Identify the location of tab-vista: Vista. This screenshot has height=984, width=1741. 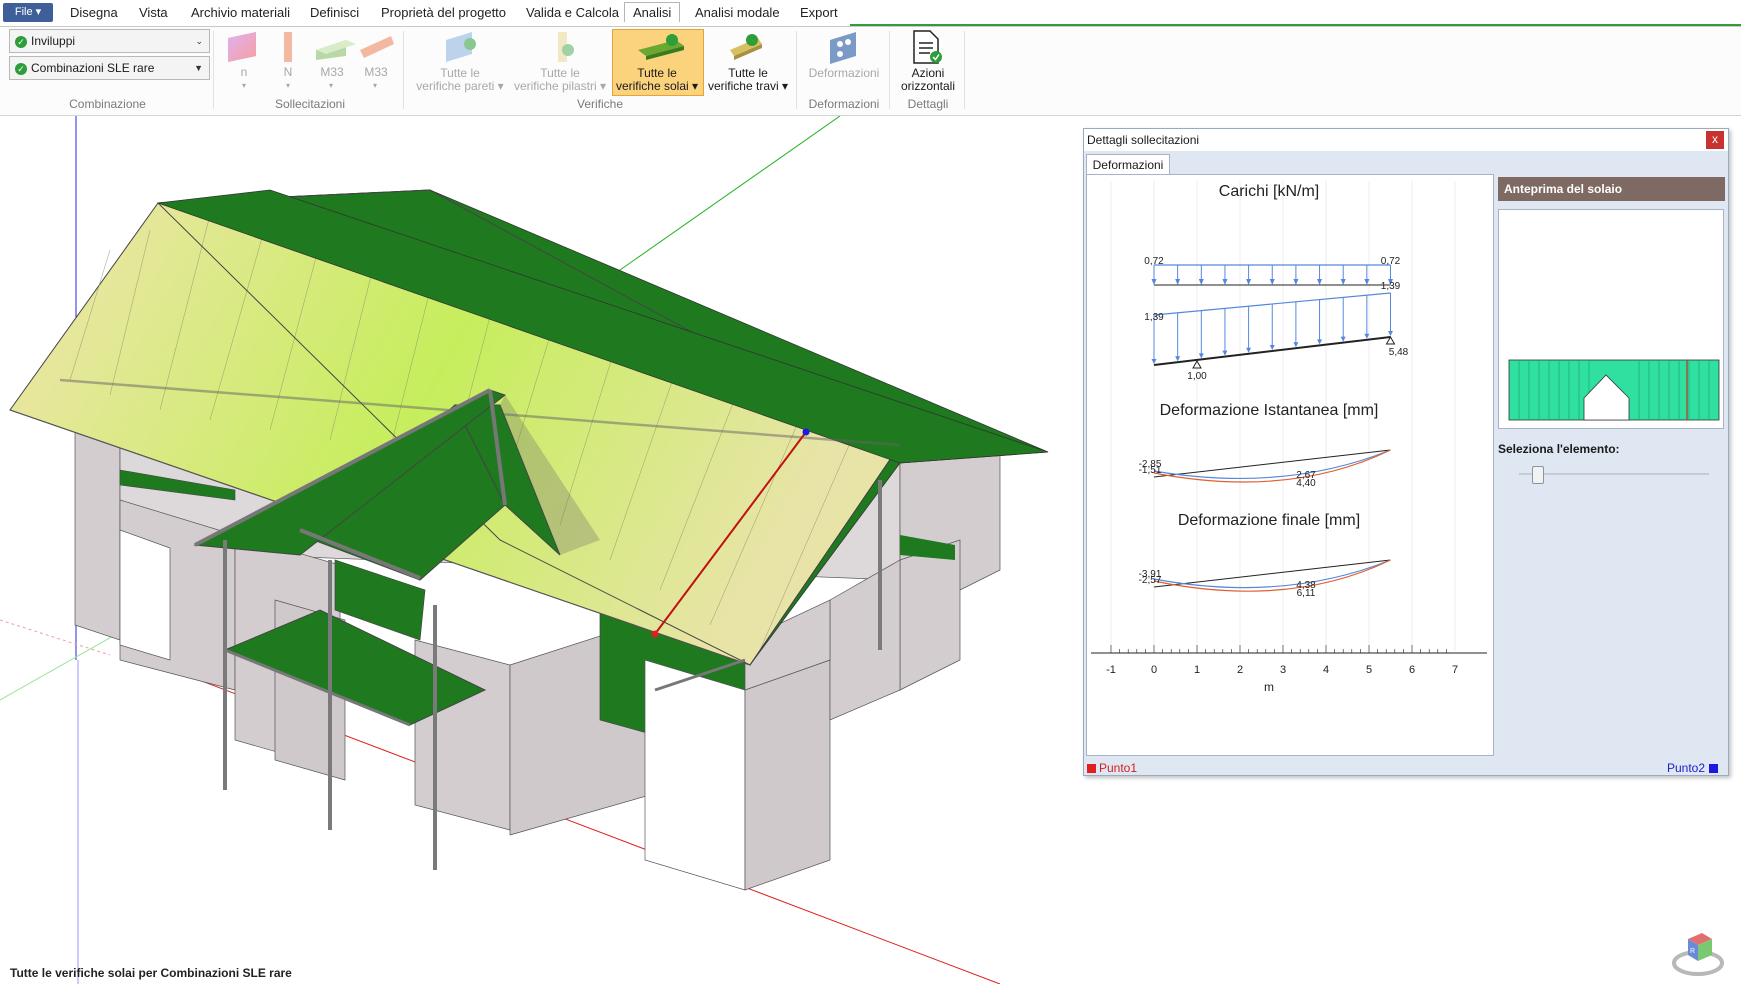
(153, 12).